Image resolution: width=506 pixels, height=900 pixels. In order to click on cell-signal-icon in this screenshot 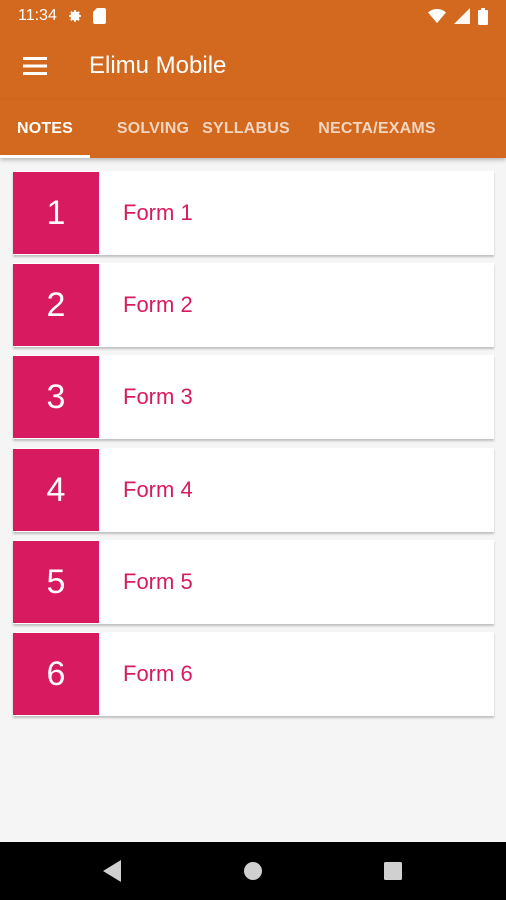, I will do `click(462, 16)`.